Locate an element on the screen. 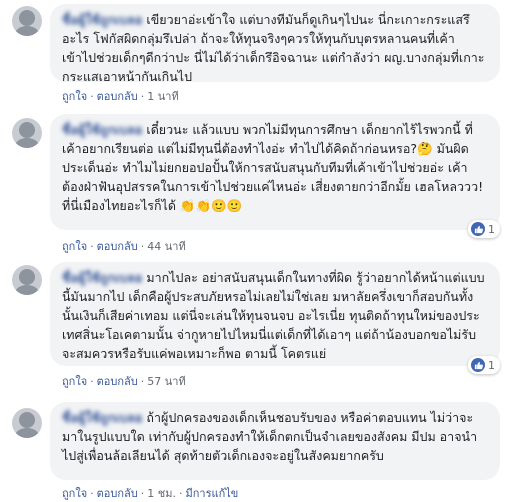 The width and height of the screenshot is (515, 502). comment-actions: ถูกใจ · ตอบกลับ · 1 ชม. · มีการแก้ไข is located at coordinates (150, 493).